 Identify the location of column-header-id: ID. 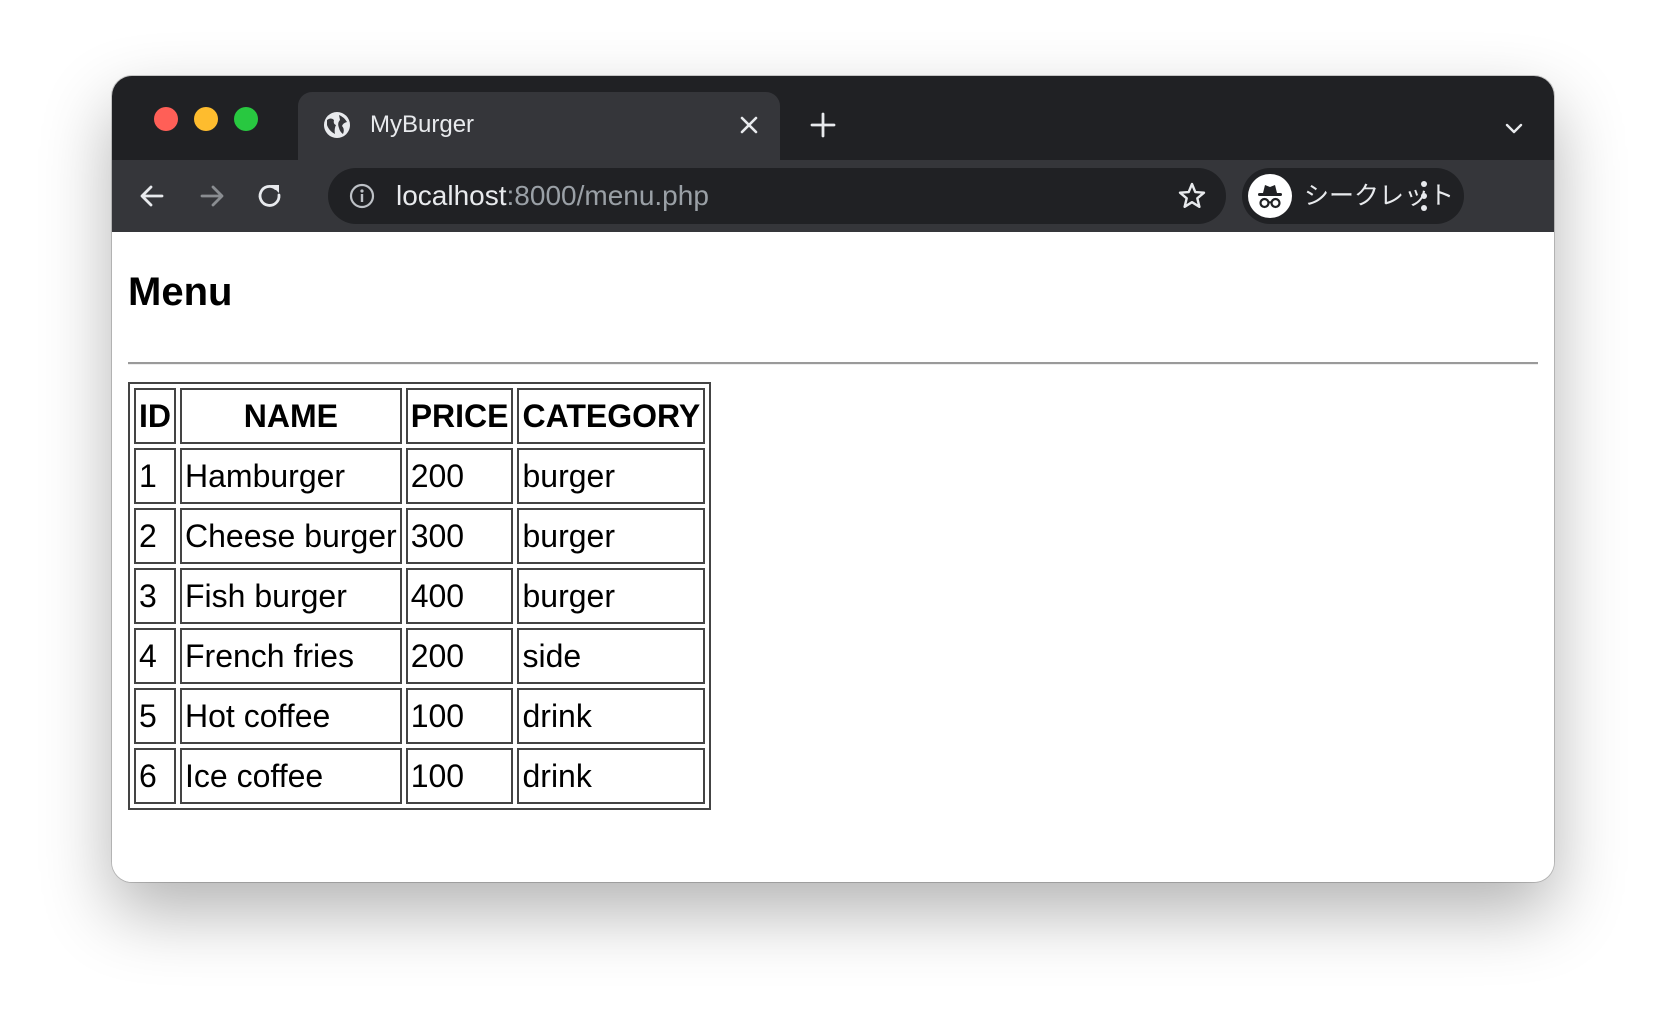
(155, 416).